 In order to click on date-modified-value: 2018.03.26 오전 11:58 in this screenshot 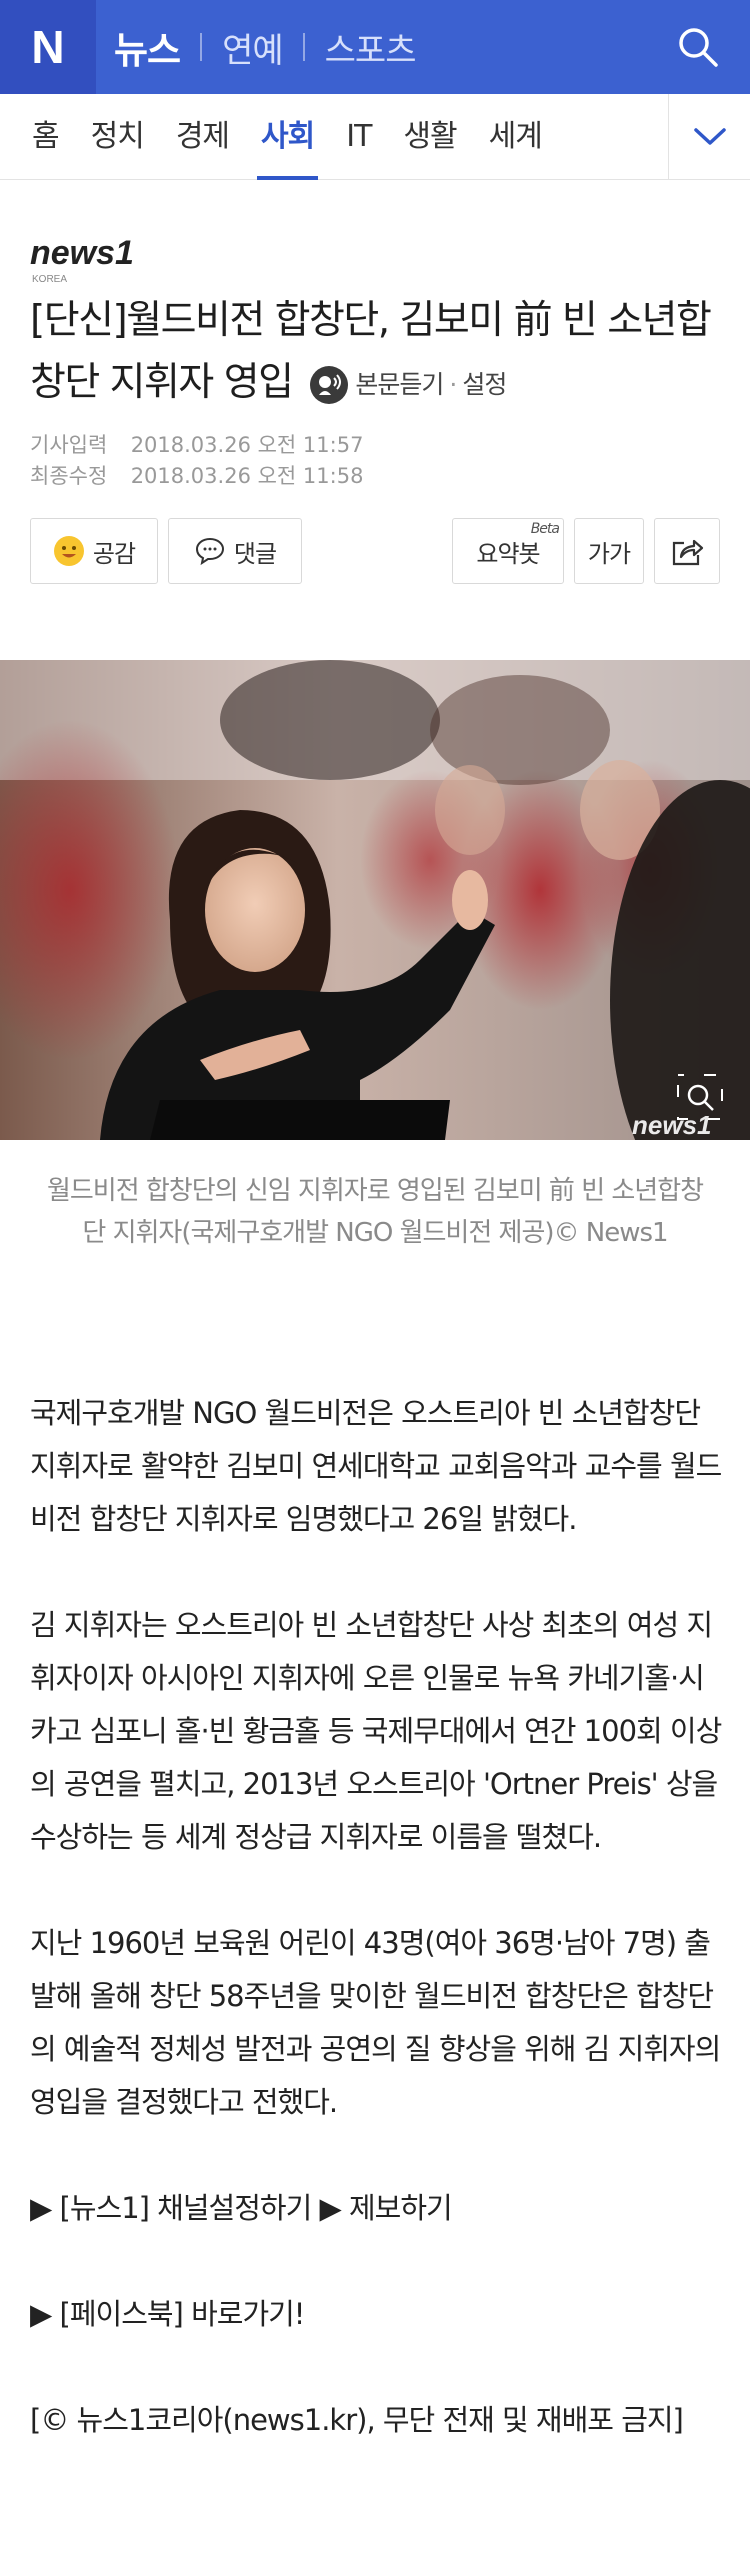, I will do `click(247, 476)`.